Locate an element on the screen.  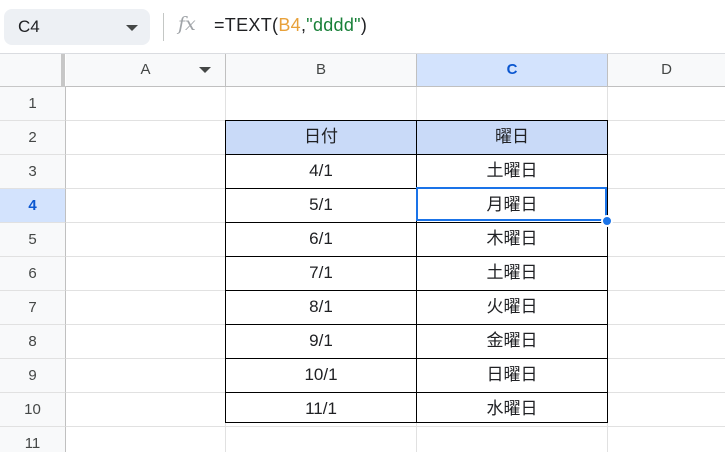
name-box: C4 is located at coordinates (77, 27).